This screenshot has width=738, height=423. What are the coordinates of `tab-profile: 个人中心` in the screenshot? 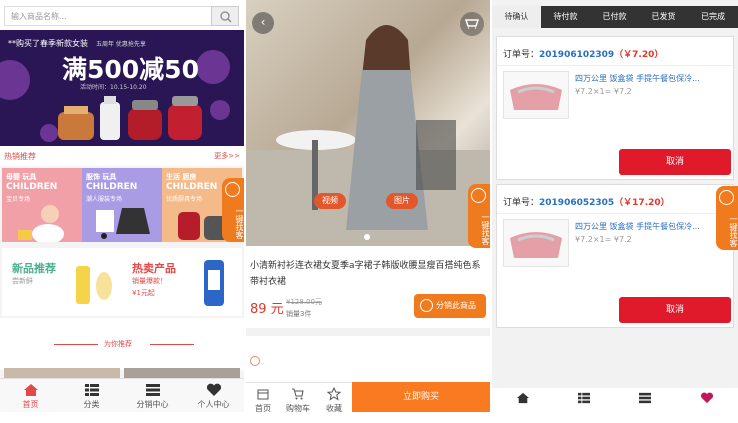 It's located at (213, 395).